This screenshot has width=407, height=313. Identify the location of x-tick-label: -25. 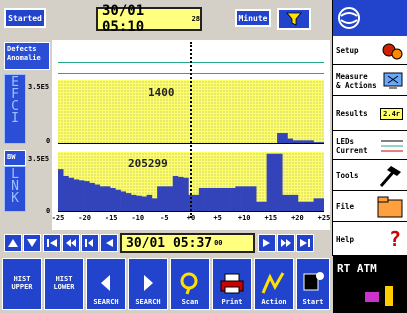
(58, 218).